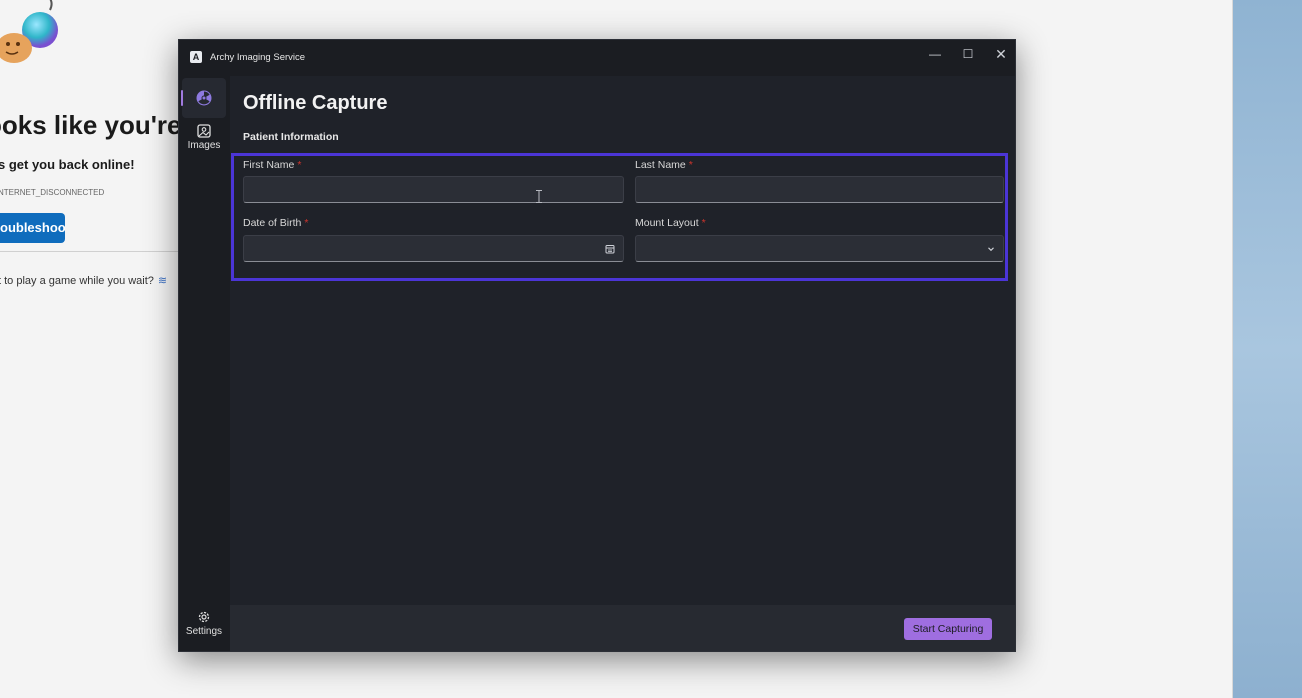 This screenshot has height=698, width=1302. I want to click on close-button: ✕, so click(1001, 54).